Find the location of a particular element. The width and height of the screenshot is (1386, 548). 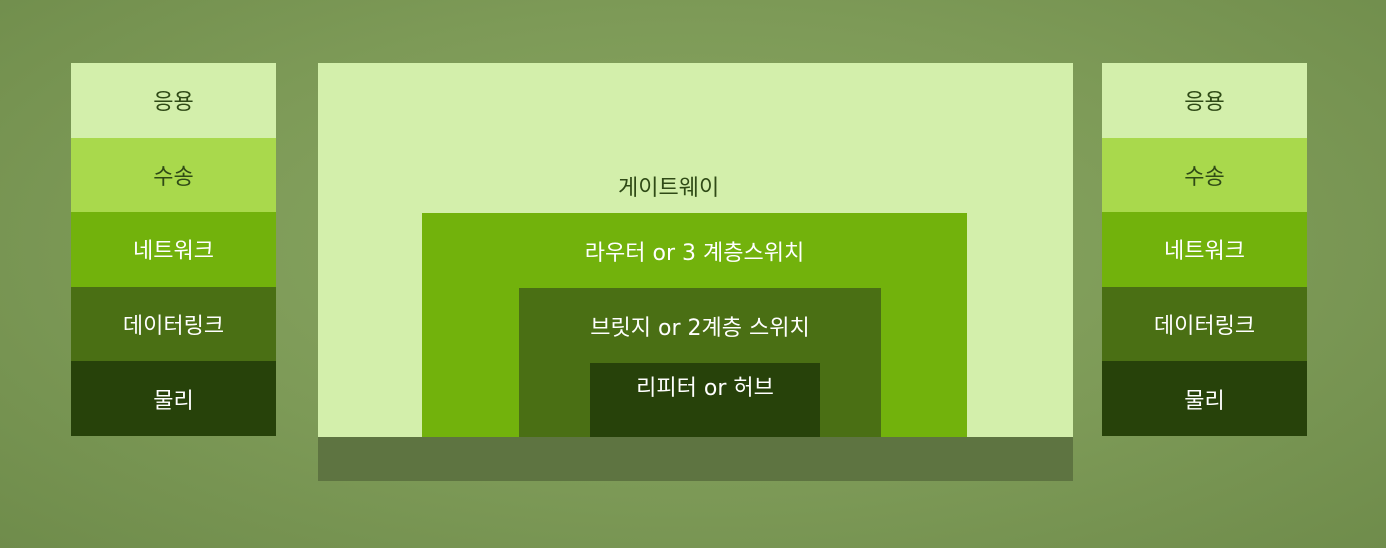

hub-label: 리피터 or 허브 is located at coordinates (705, 388).